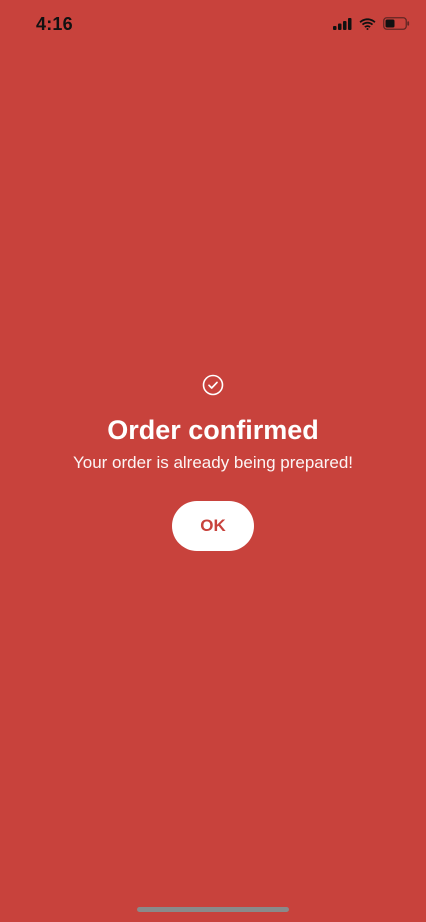 This screenshot has width=426, height=922. What do you see at coordinates (213, 526) in the screenshot?
I see `ok-button: OK` at bounding box center [213, 526].